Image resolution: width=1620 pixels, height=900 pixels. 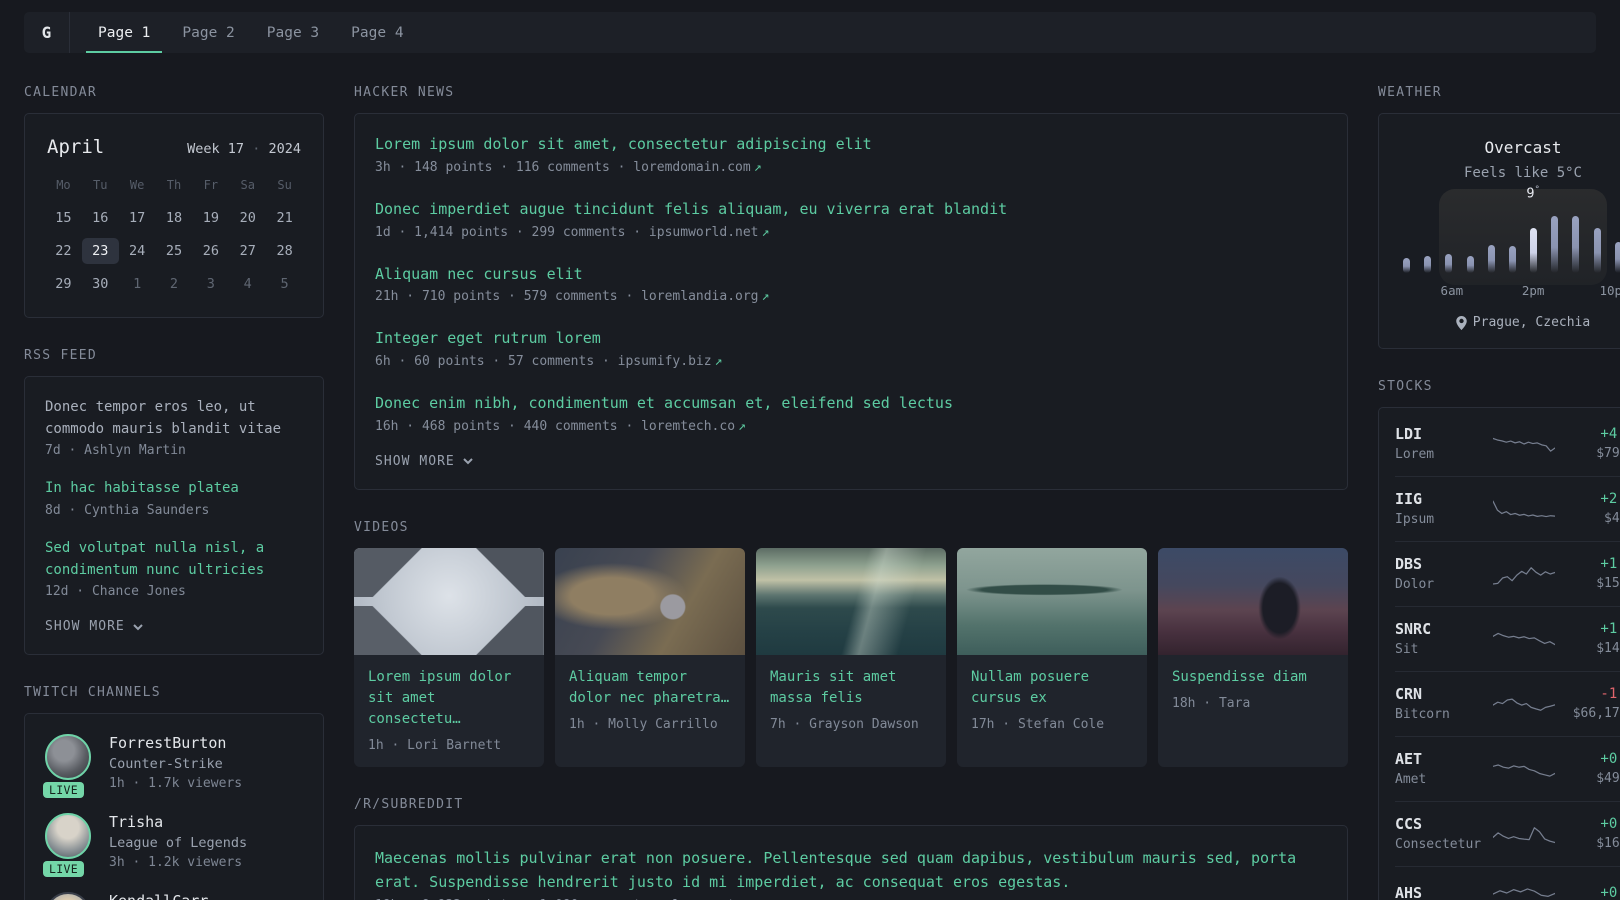 What do you see at coordinates (1408, 824) in the screenshot?
I see `stock-symbol: CCS` at bounding box center [1408, 824].